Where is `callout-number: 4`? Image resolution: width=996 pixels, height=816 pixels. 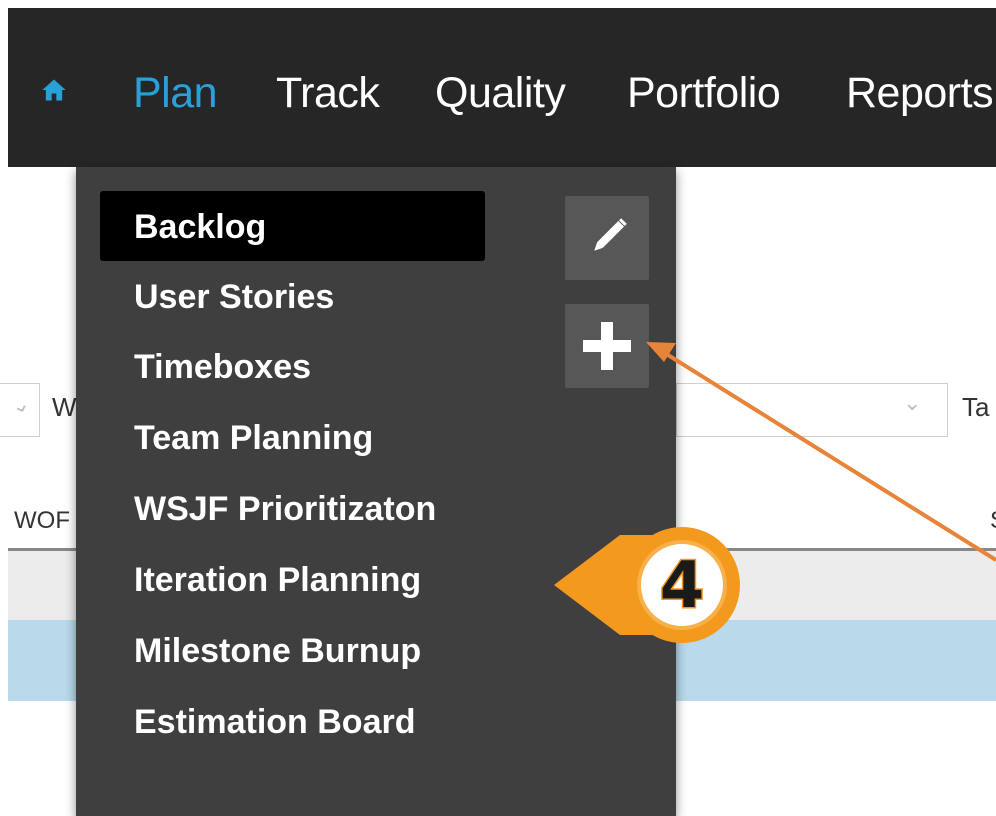 callout-number: 4 is located at coordinates (682, 586).